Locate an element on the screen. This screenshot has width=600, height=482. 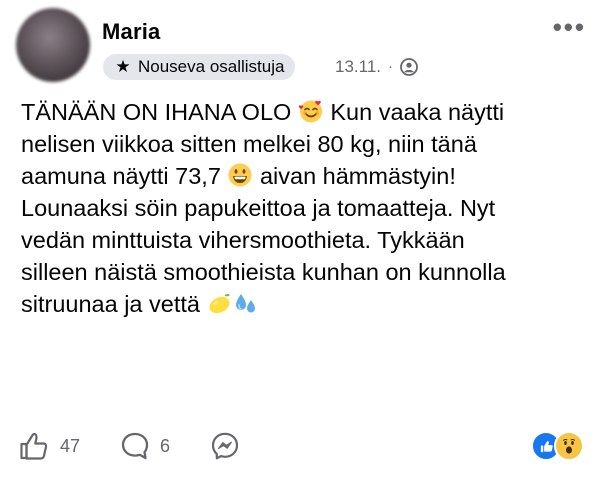
lemon-icon is located at coordinates (219, 304).